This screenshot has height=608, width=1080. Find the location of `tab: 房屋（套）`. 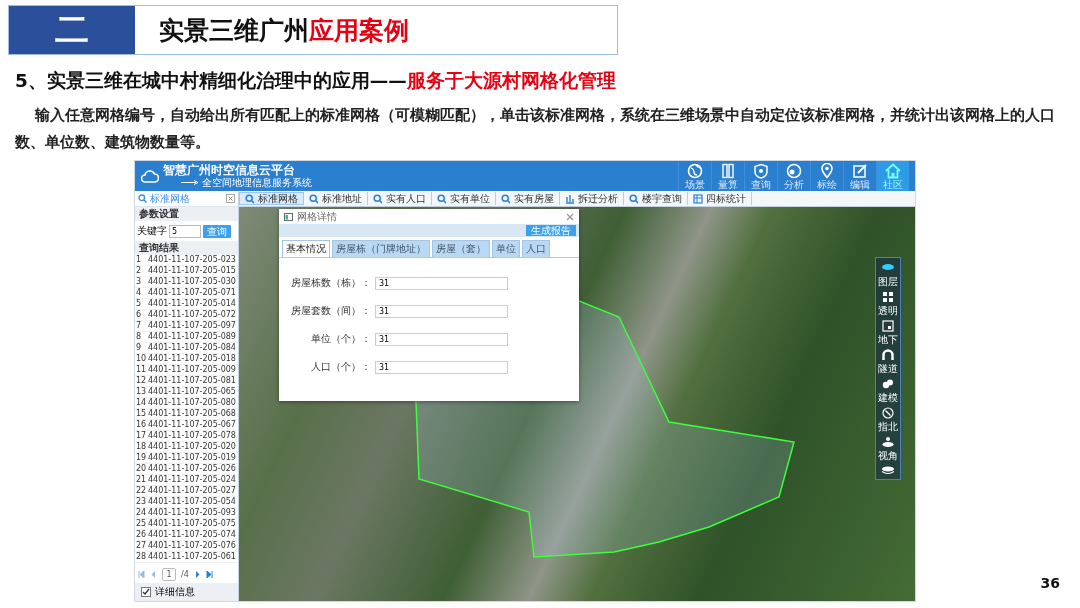

tab: 房屋（套） is located at coordinates (461, 248).